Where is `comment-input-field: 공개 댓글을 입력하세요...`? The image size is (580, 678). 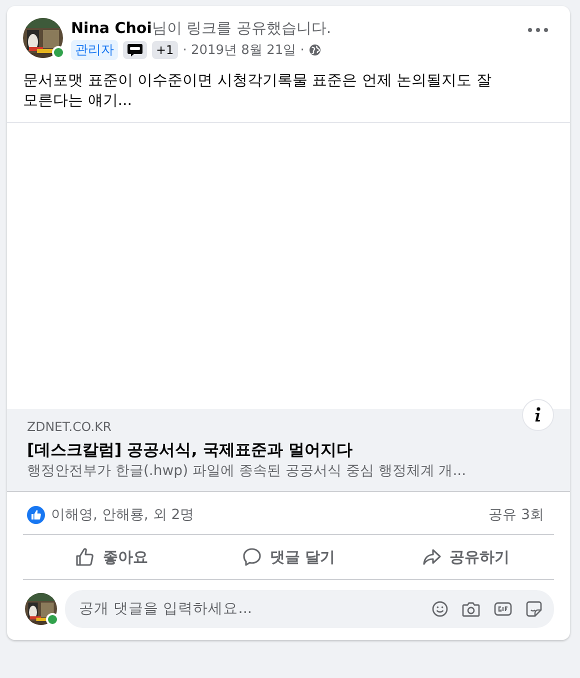
comment-input-field: 공개 댓글을 입력하세요... is located at coordinates (254, 609).